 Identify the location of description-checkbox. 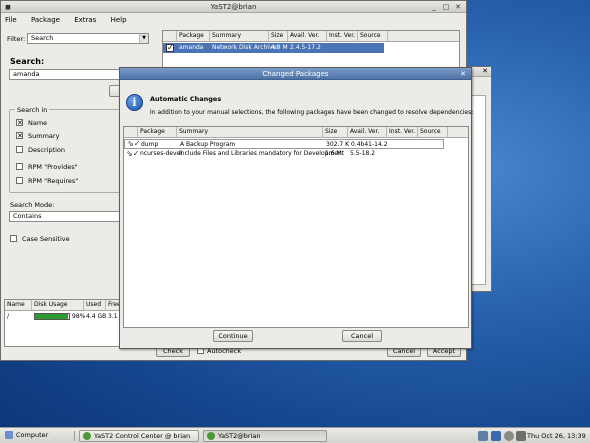
(19, 149).